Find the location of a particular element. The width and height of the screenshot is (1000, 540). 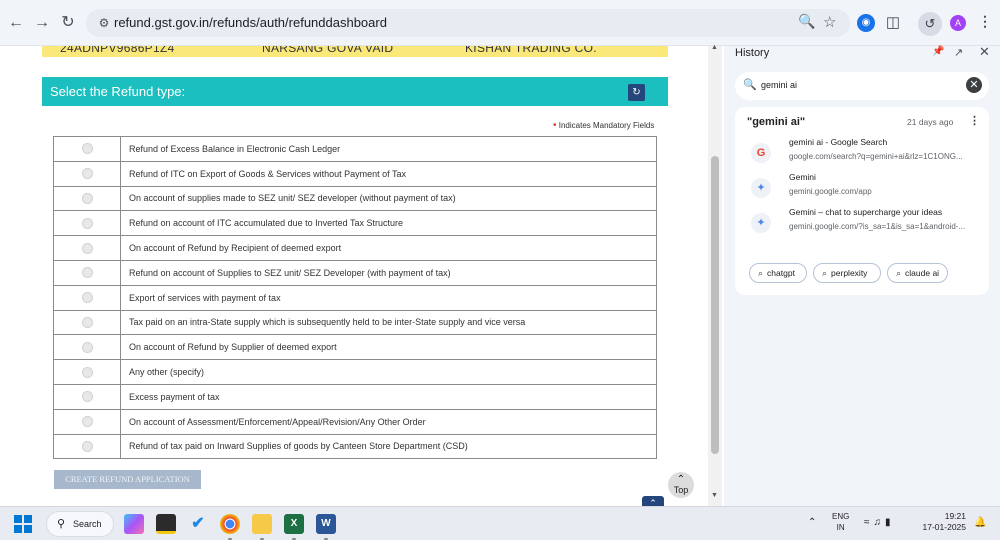

tray-overflow-icon: ⌃ is located at coordinates (812, 522).